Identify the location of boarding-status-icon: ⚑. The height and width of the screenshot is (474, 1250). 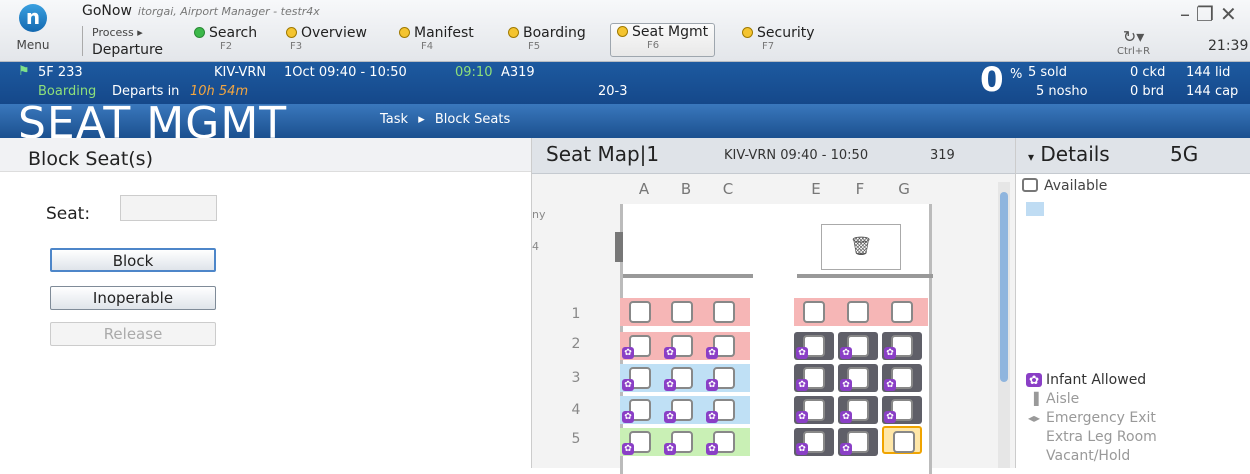
(24, 71).